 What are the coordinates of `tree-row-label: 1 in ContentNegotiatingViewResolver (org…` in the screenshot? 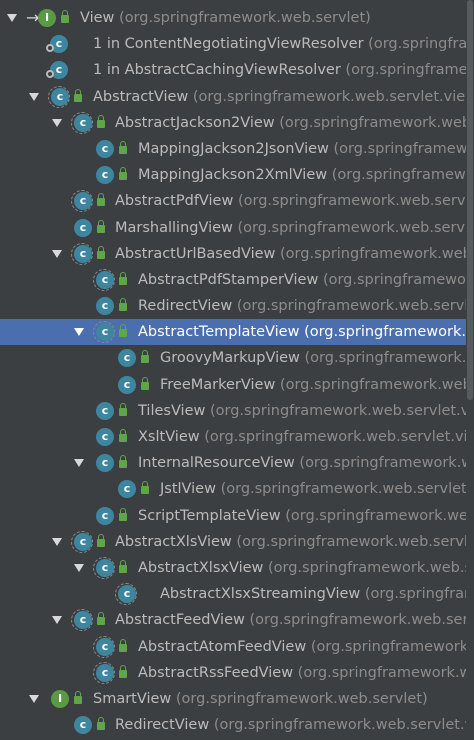 It's located at (279, 44).